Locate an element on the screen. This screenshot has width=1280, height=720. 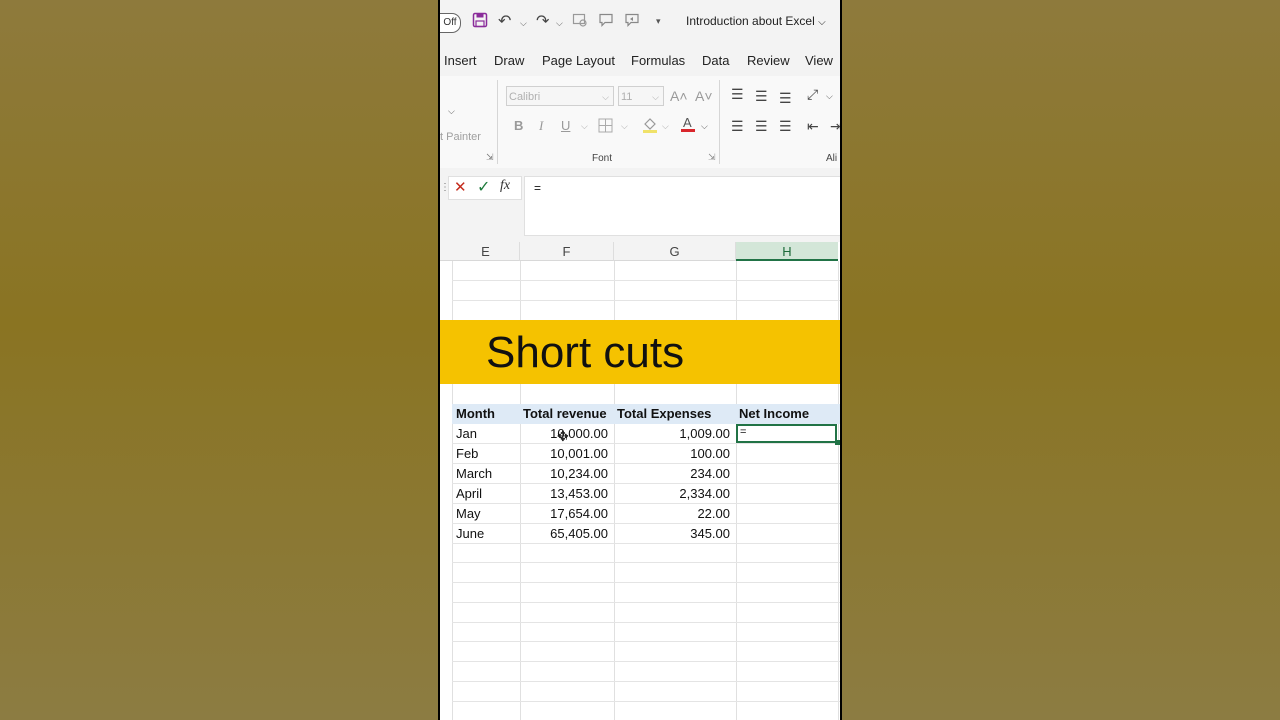
active-cell-selection is located at coordinates (786, 433).